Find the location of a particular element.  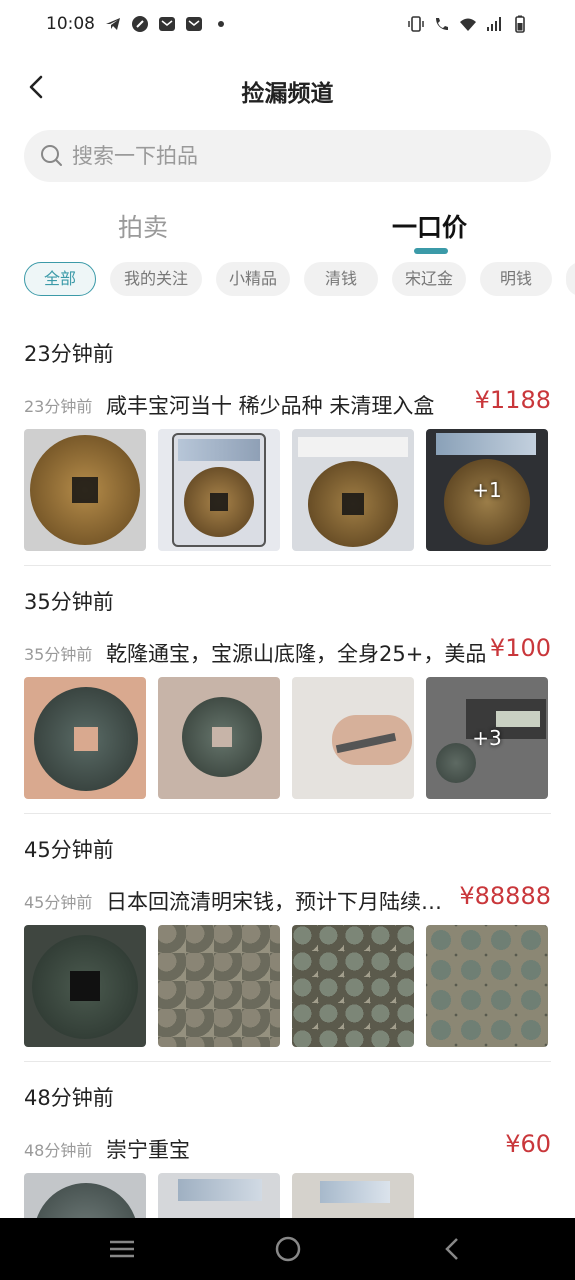

status-bar: 10:08 is located at coordinates (287, 24).